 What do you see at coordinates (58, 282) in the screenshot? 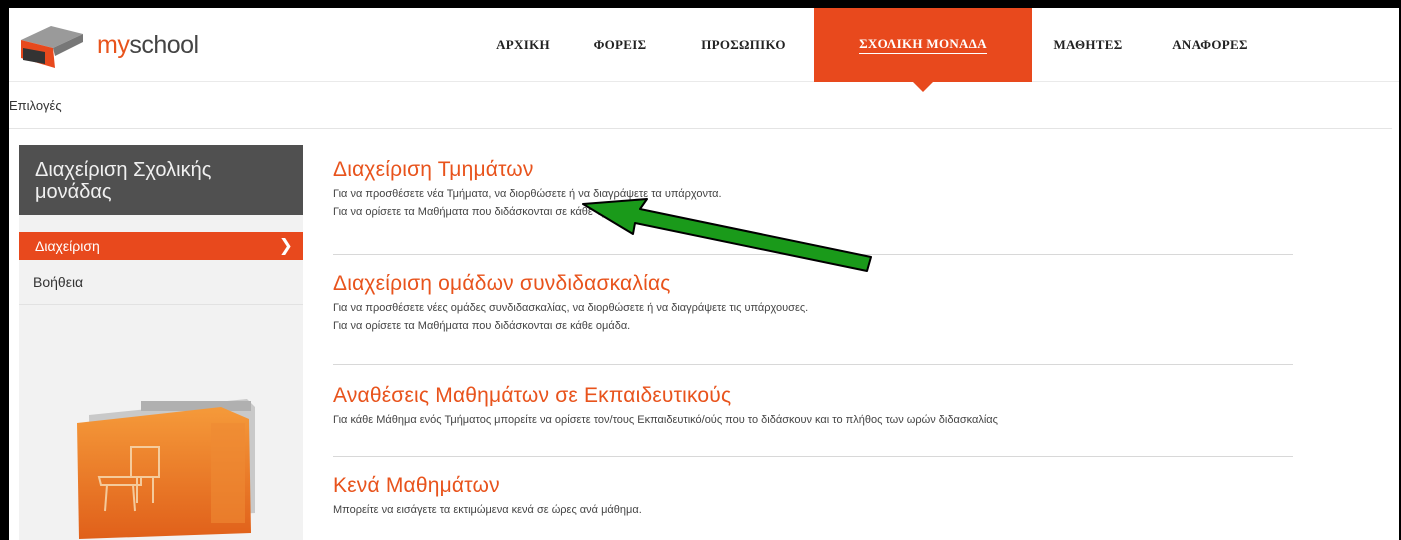
I see `sidebar-item-label: Βοήθεια` at bounding box center [58, 282].